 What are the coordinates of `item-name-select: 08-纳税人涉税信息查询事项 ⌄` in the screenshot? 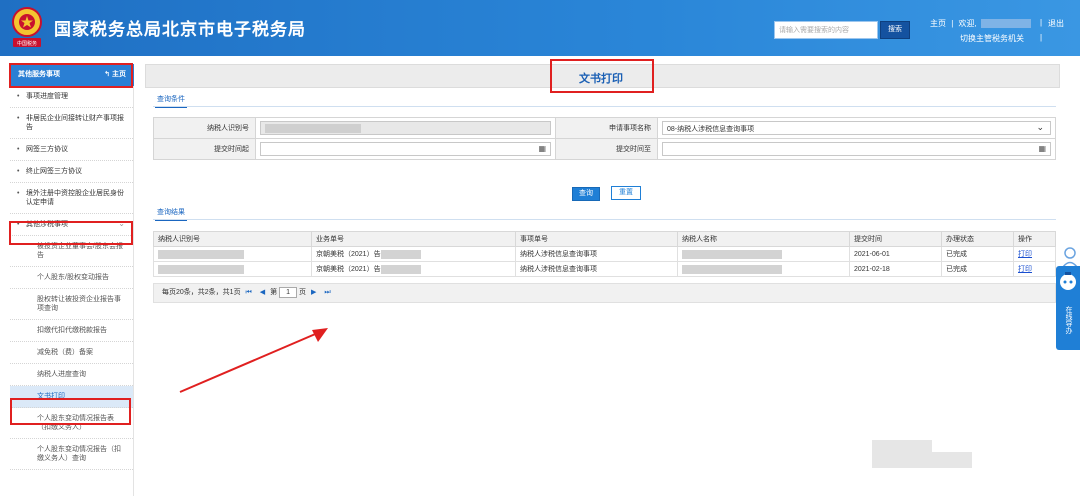 It's located at (856, 128).